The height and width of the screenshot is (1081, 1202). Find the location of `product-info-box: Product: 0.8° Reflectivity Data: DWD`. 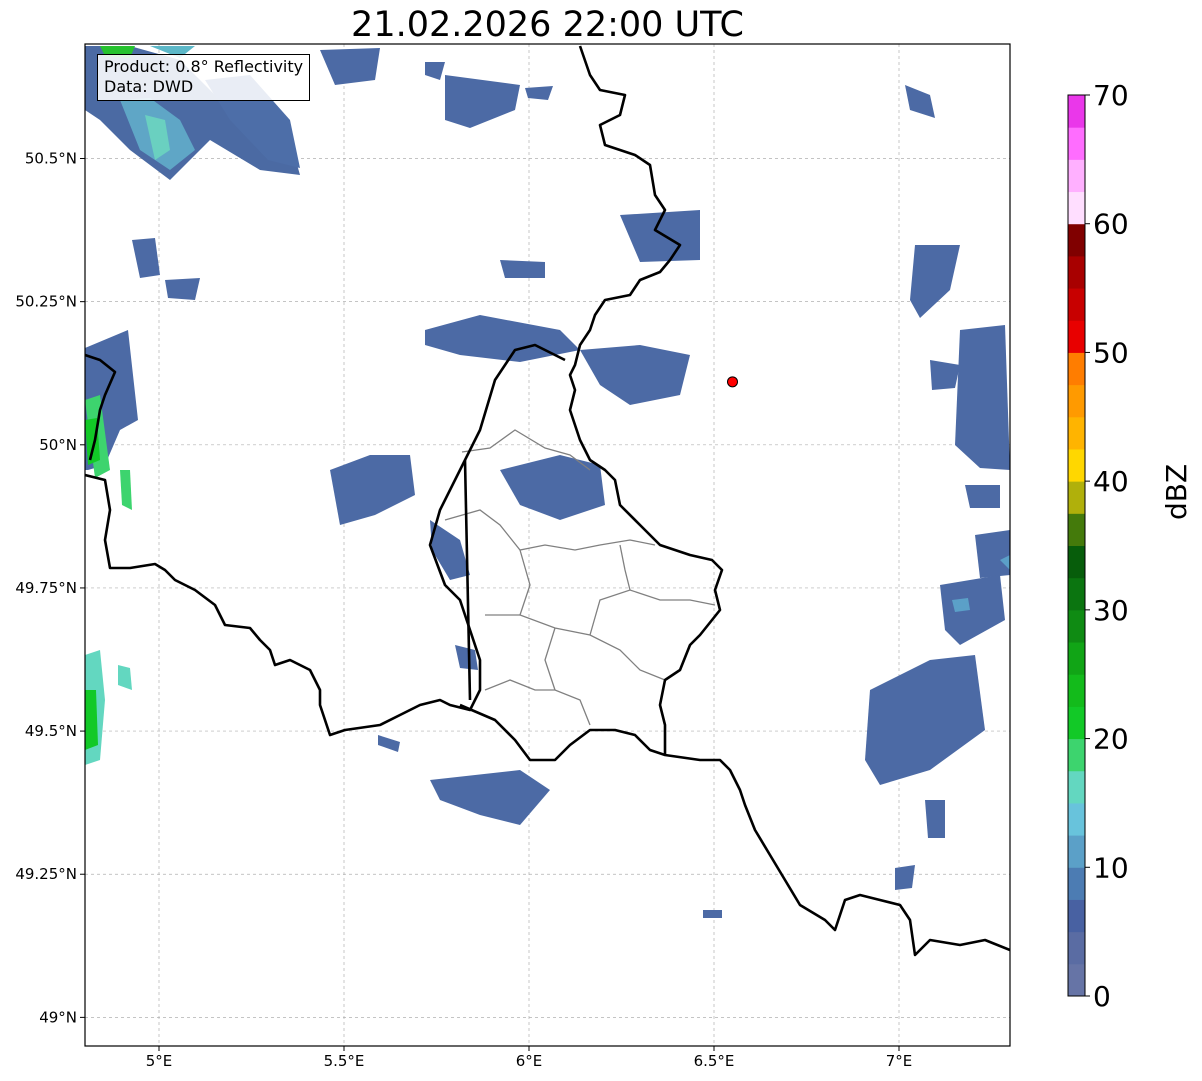

product-info-box: Product: 0.8° Reflectivity Data: DWD is located at coordinates (204, 77).